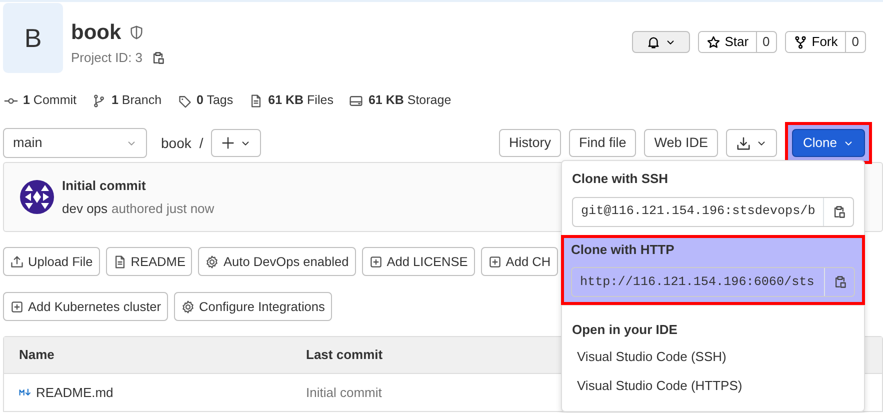  Describe the element at coordinates (713, 42) in the screenshot. I see `star-icon` at that location.